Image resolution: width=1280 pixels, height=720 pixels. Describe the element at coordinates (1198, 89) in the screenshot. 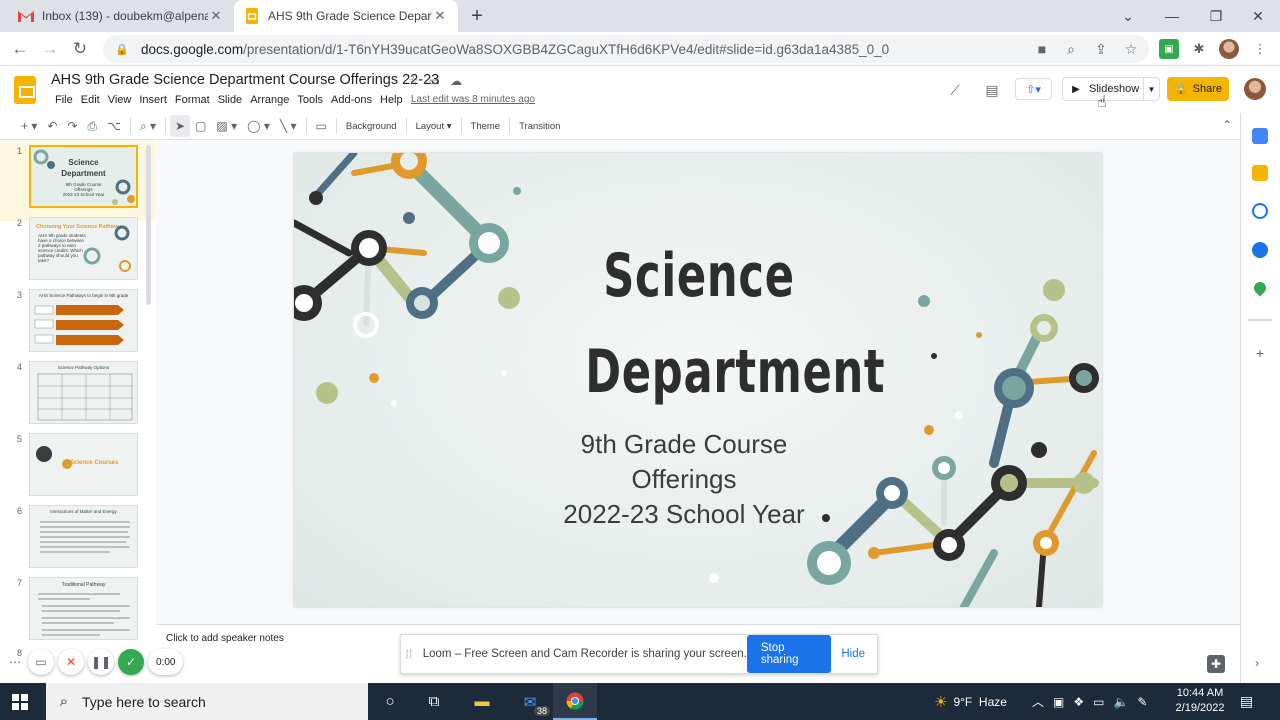

I see `share-button: 🔒 Share` at that location.